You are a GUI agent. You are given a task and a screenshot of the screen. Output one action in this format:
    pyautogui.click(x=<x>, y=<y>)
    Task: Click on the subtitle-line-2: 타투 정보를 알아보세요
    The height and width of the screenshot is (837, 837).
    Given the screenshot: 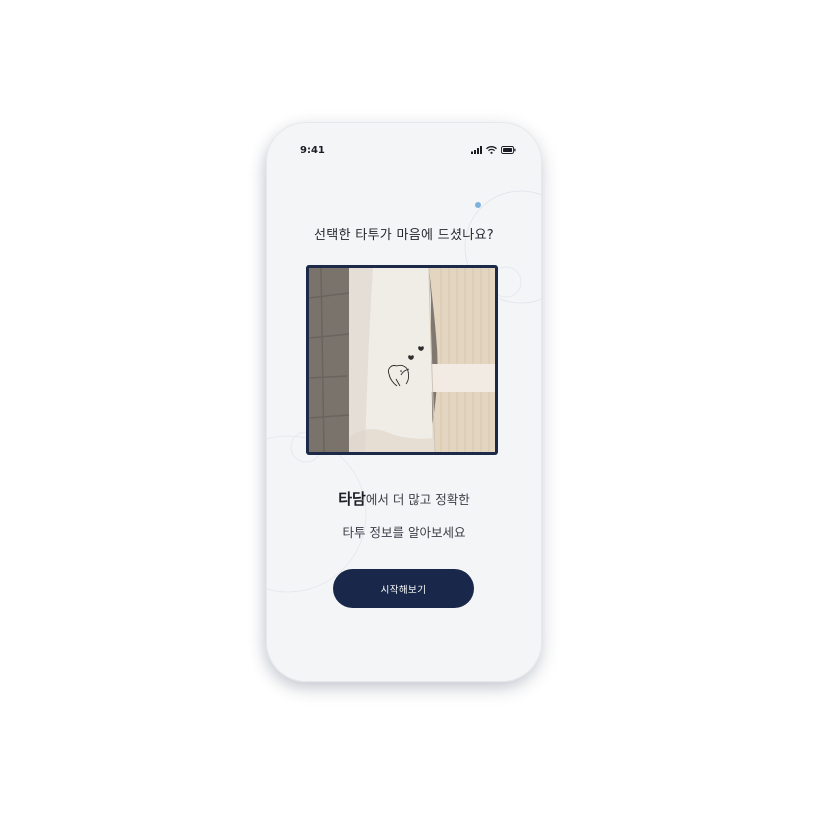 What is the action you would take?
    pyautogui.click(x=404, y=532)
    